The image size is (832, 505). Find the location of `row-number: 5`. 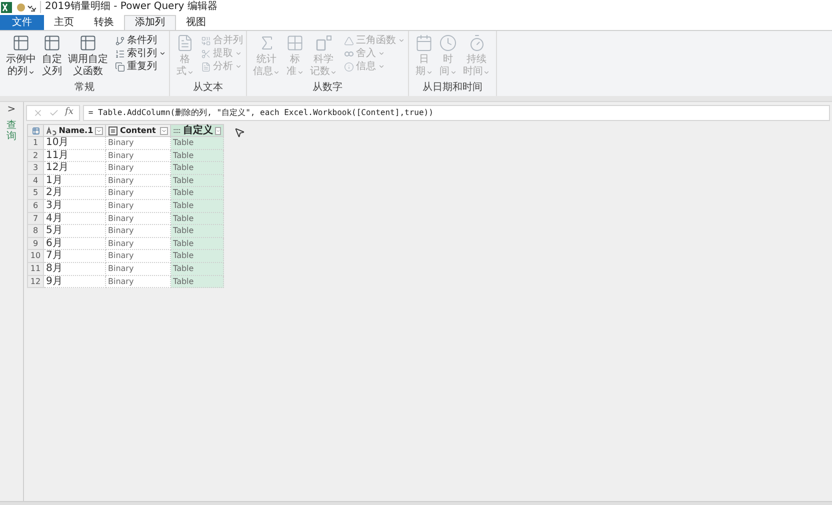

row-number: 5 is located at coordinates (35, 193).